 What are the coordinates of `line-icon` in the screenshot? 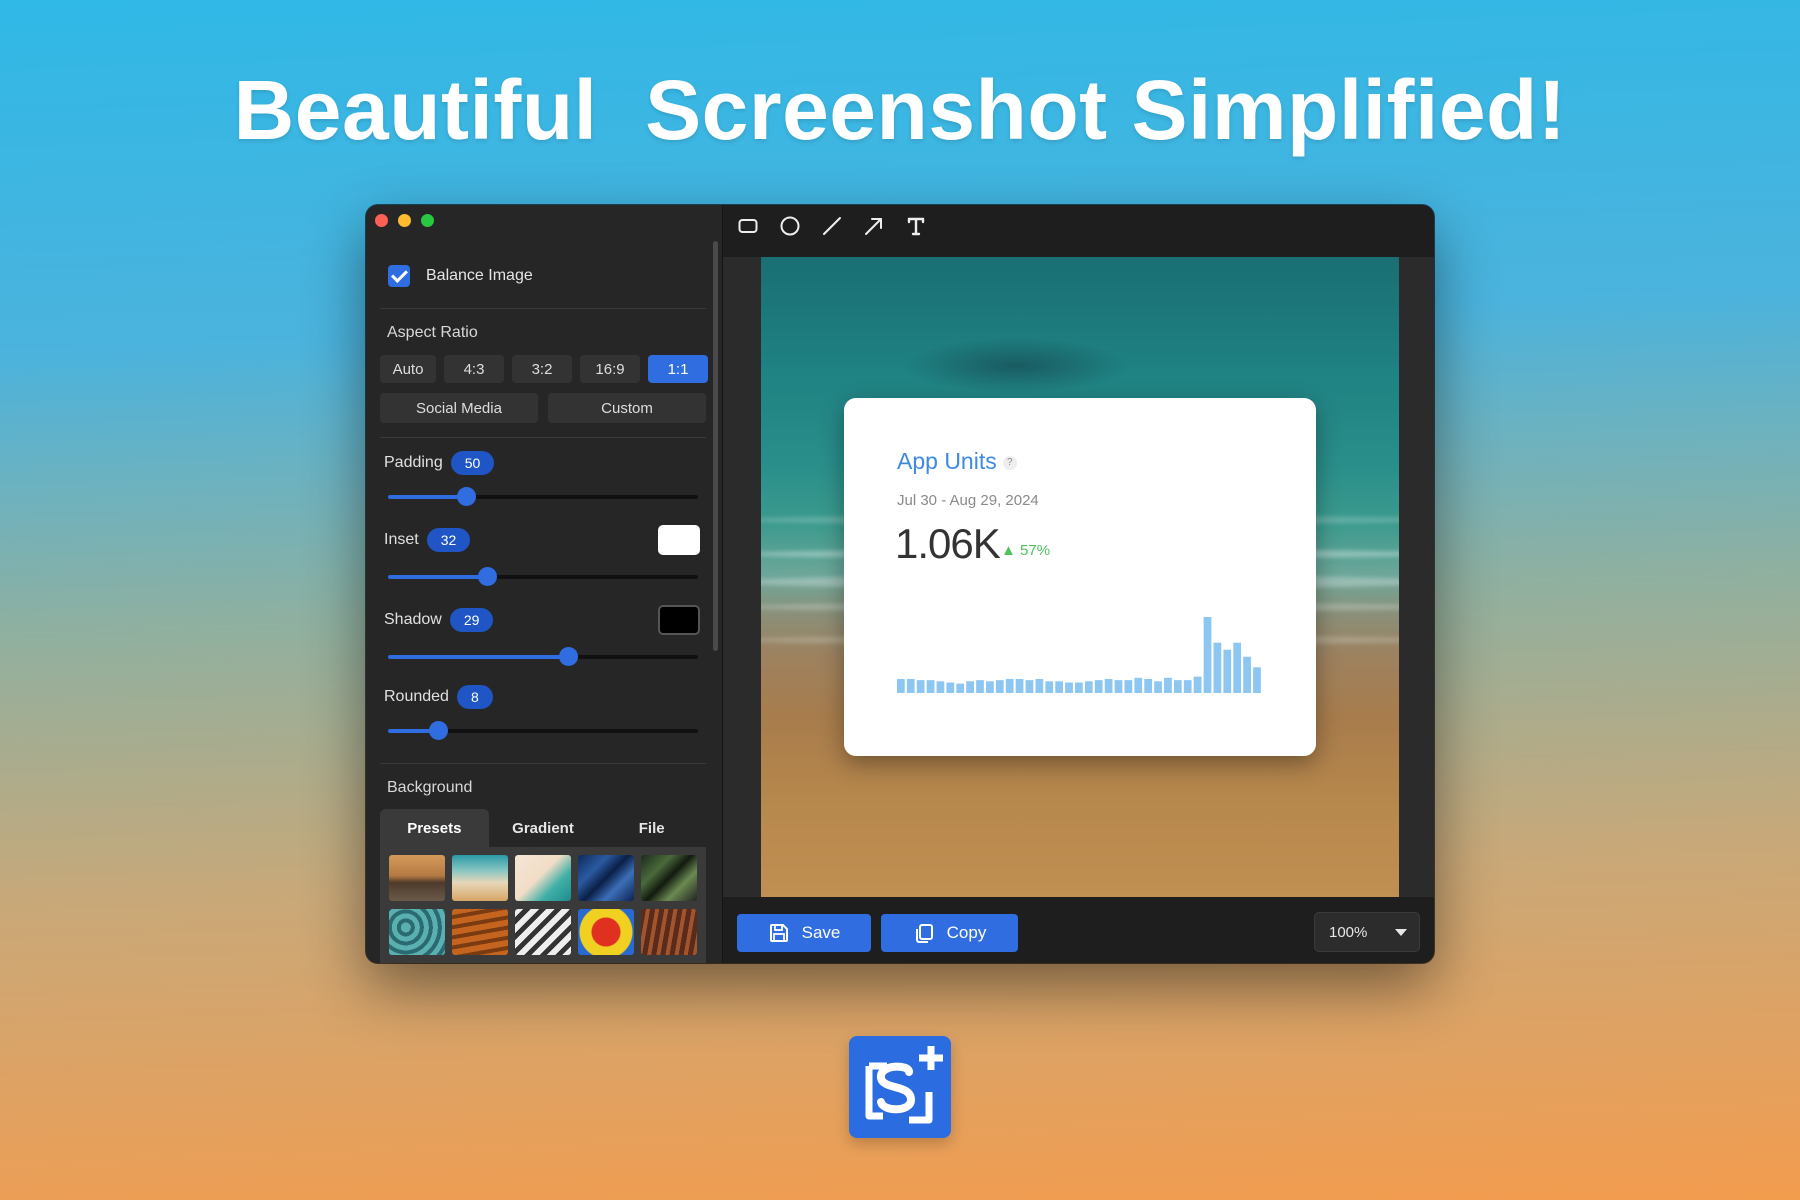 It's located at (832, 226).